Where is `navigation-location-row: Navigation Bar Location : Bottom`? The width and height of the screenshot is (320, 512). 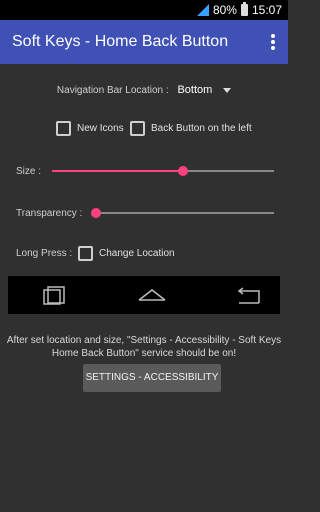 navigation-location-row: Navigation Bar Location : Bottom is located at coordinates (144, 90).